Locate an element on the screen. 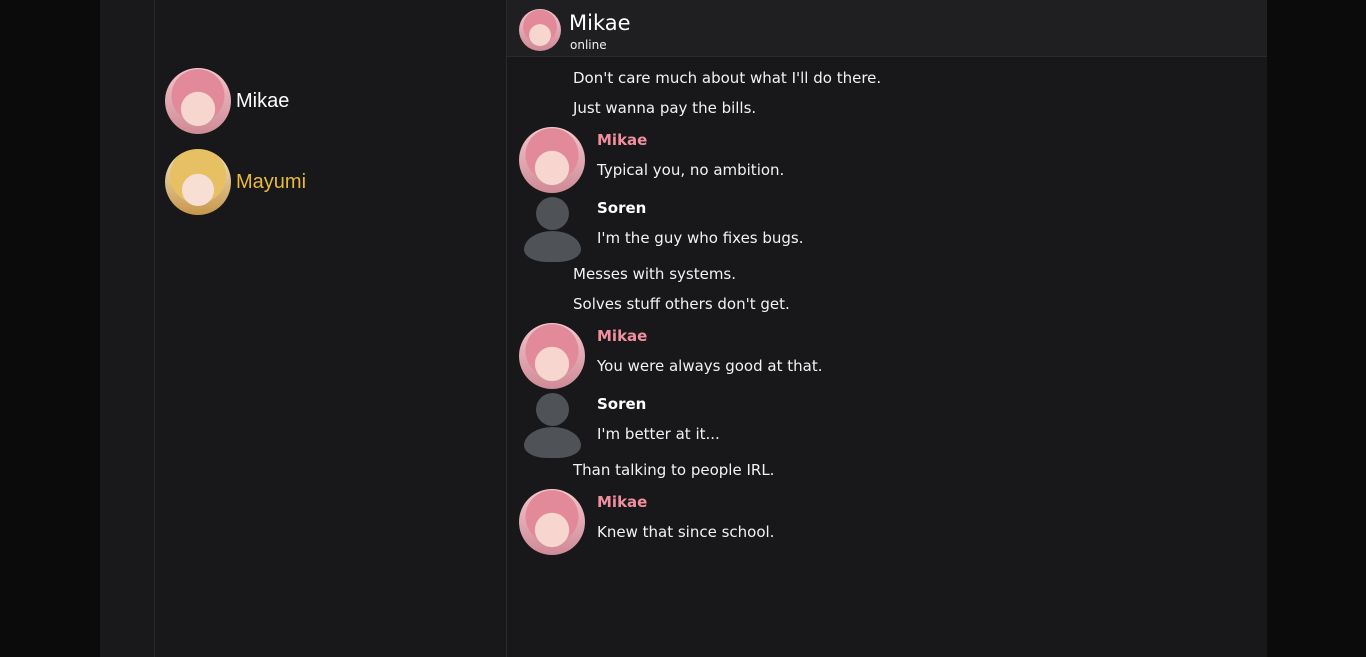 The width and height of the screenshot is (1366, 657). status-text: online is located at coordinates (588, 45).